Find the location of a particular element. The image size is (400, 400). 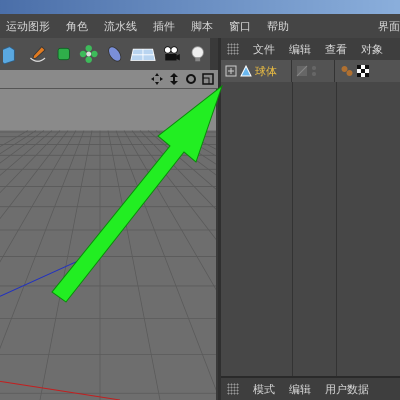

menu-item: 查看 is located at coordinates (336, 49).